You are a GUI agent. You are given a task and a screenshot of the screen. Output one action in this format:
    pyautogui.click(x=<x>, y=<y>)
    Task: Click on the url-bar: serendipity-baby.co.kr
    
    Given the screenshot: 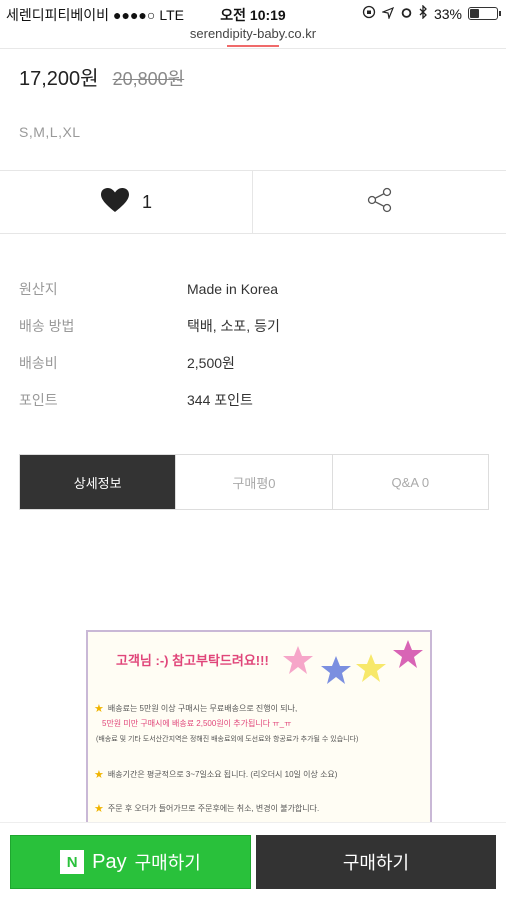 What is the action you would take?
    pyautogui.click(x=253, y=37)
    